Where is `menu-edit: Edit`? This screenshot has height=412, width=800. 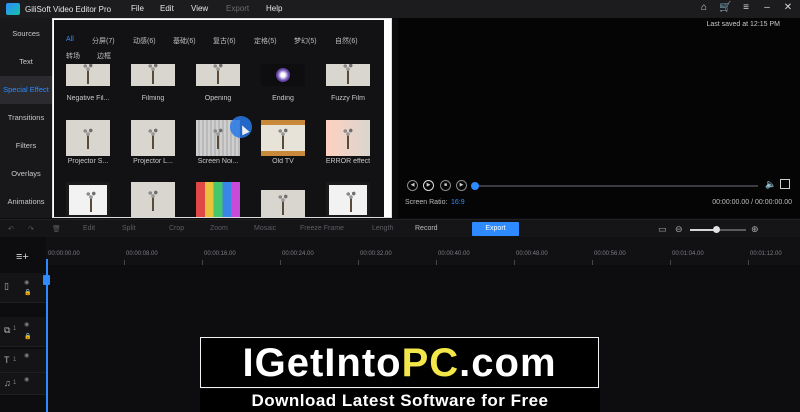 menu-edit: Edit is located at coordinates (167, 8).